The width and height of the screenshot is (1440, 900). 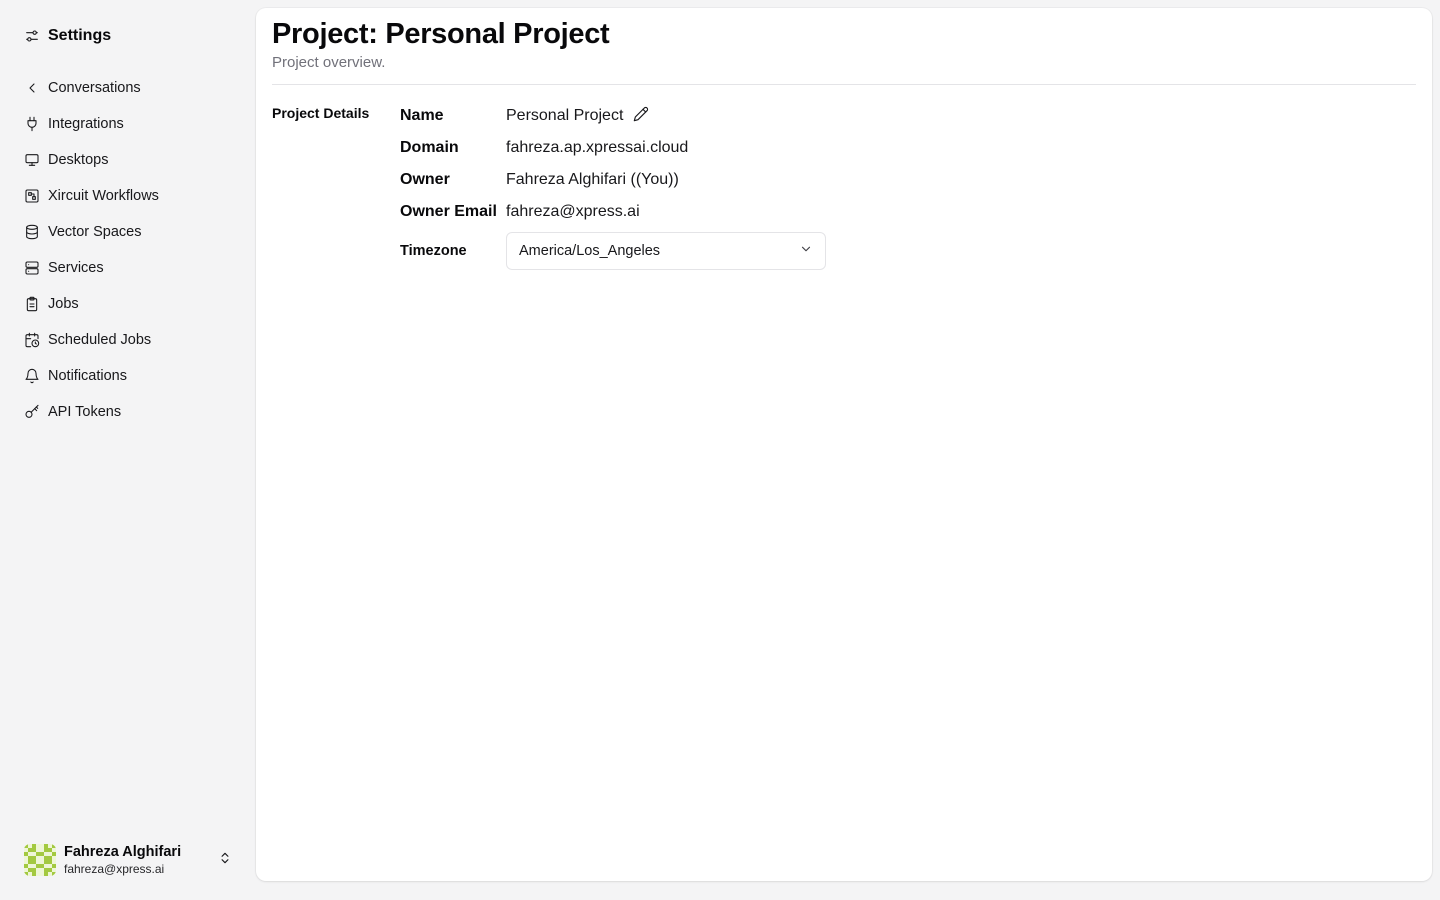 I want to click on detail-row-timezone: Timezone America/Los_Angeles, so click(x=613, y=251).